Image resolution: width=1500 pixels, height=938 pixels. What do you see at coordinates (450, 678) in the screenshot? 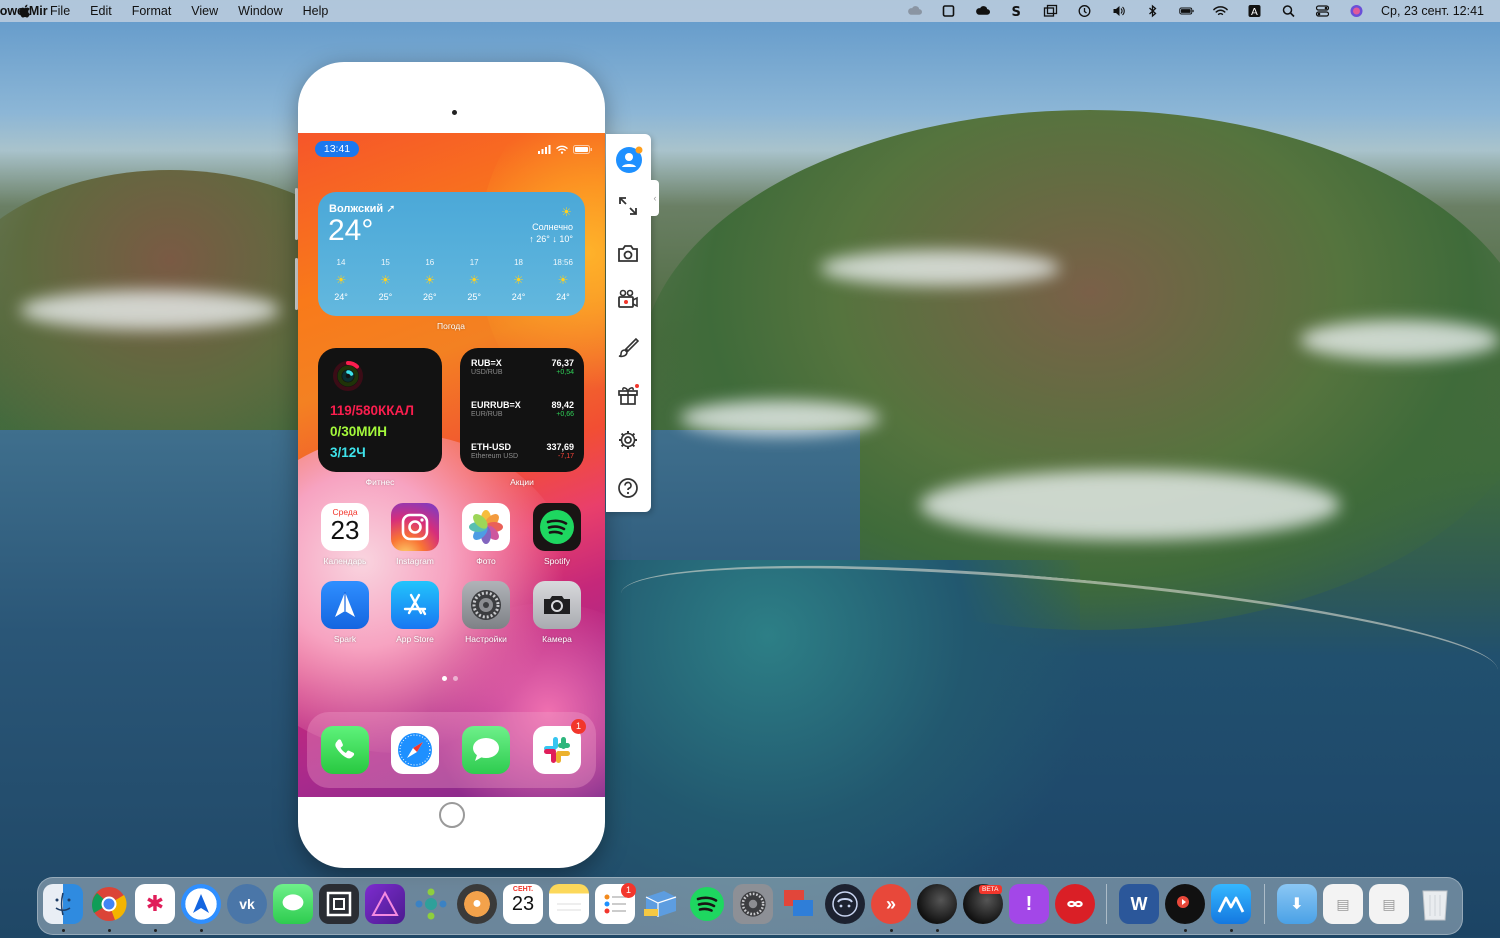
I see `page-indicator` at bounding box center [450, 678].